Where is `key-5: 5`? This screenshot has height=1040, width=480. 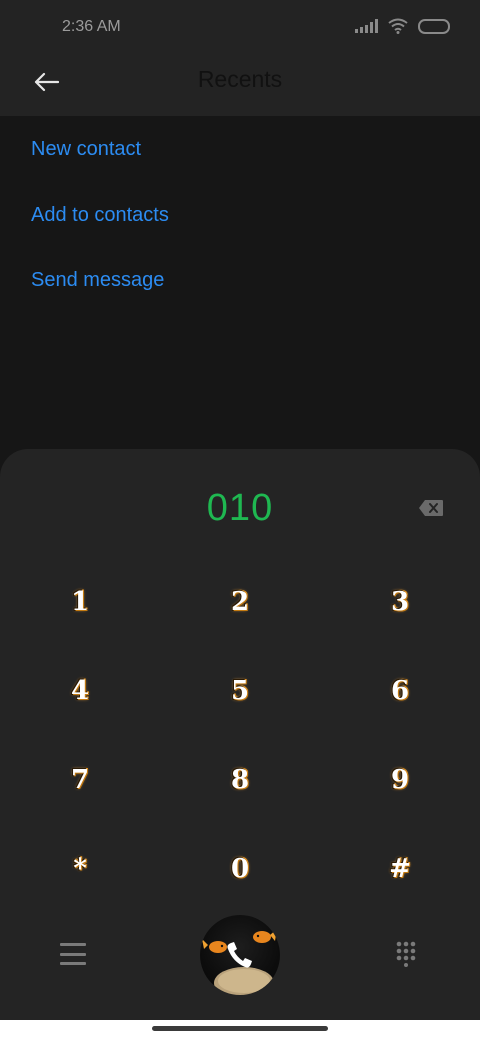
key-5: 5 is located at coordinates (240, 691).